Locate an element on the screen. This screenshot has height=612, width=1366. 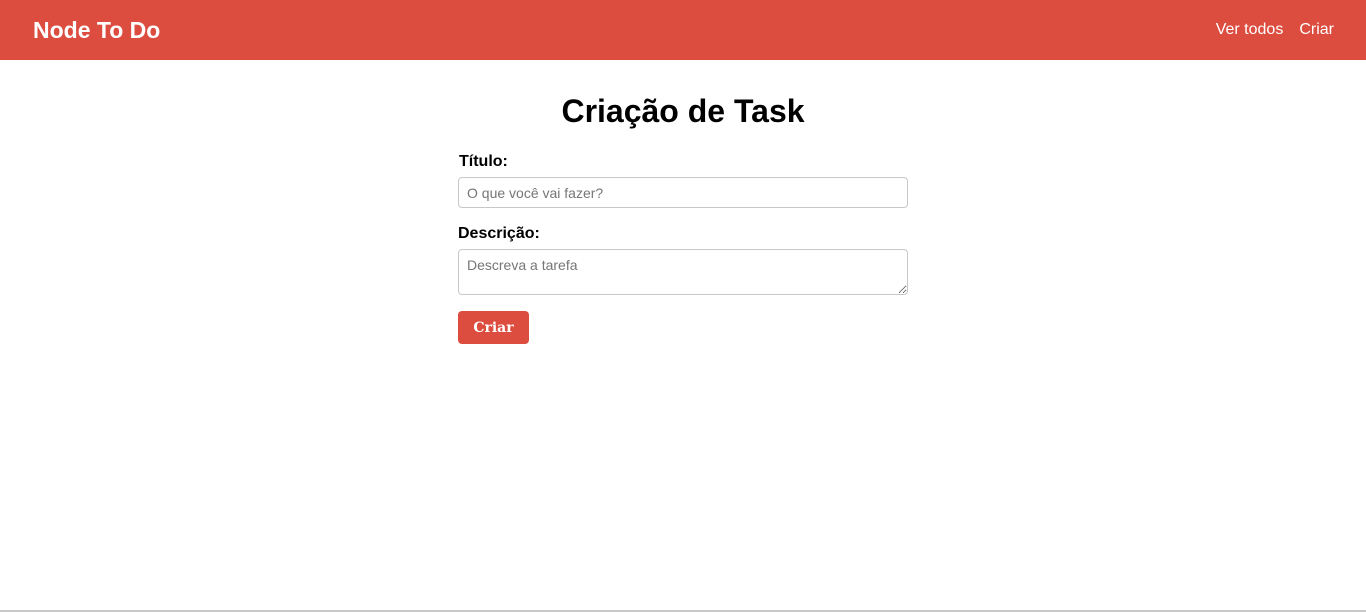
page-title: Criação de Task is located at coordinates (683, 111).